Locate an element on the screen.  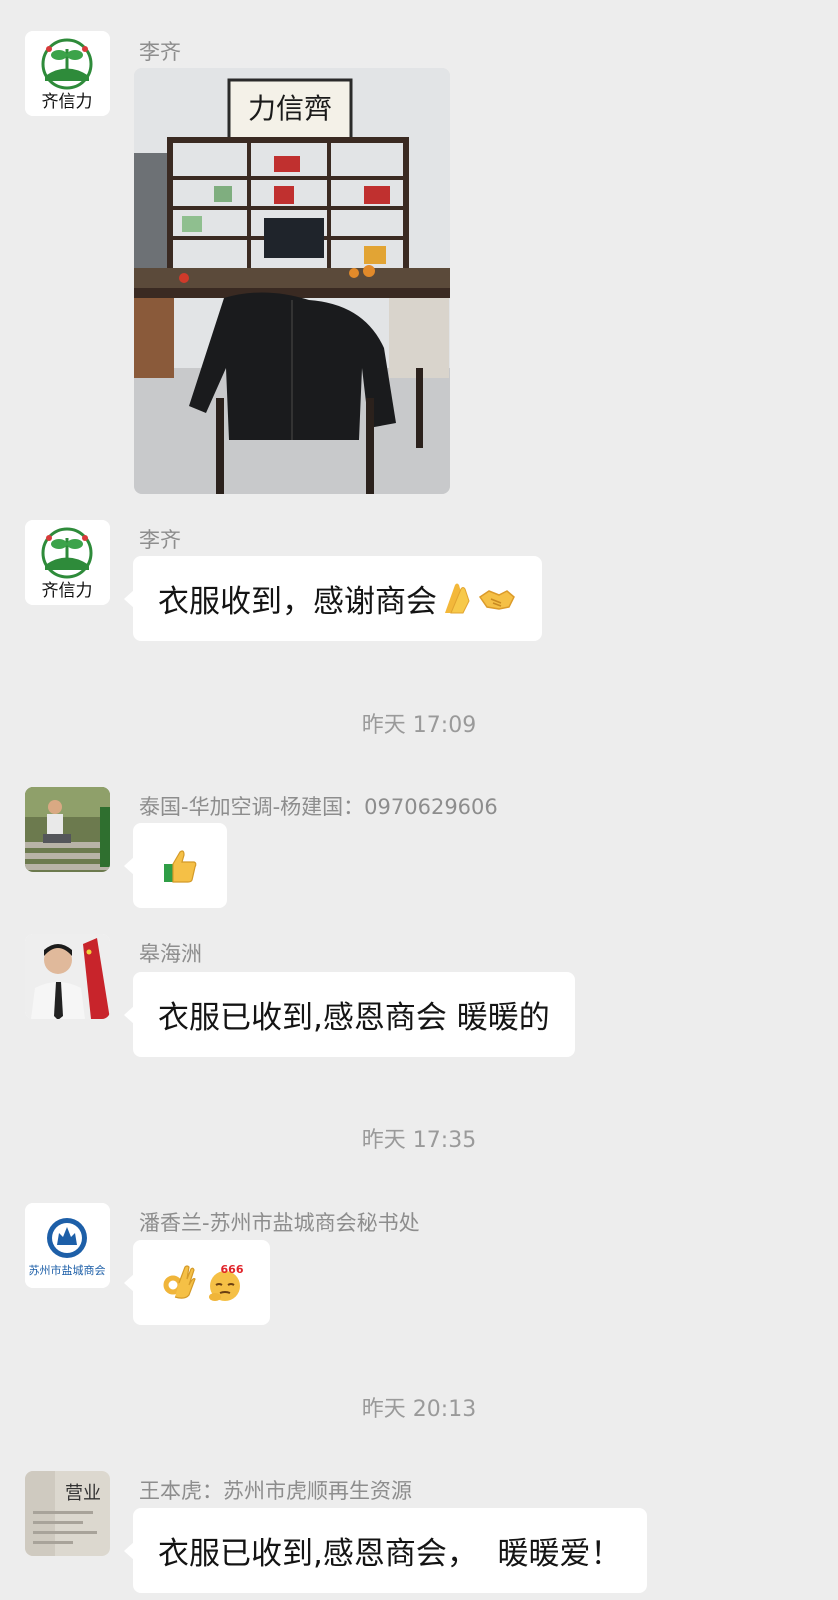
avatar-wang-benhu: 营业 is located at coordinates (67, 1513).